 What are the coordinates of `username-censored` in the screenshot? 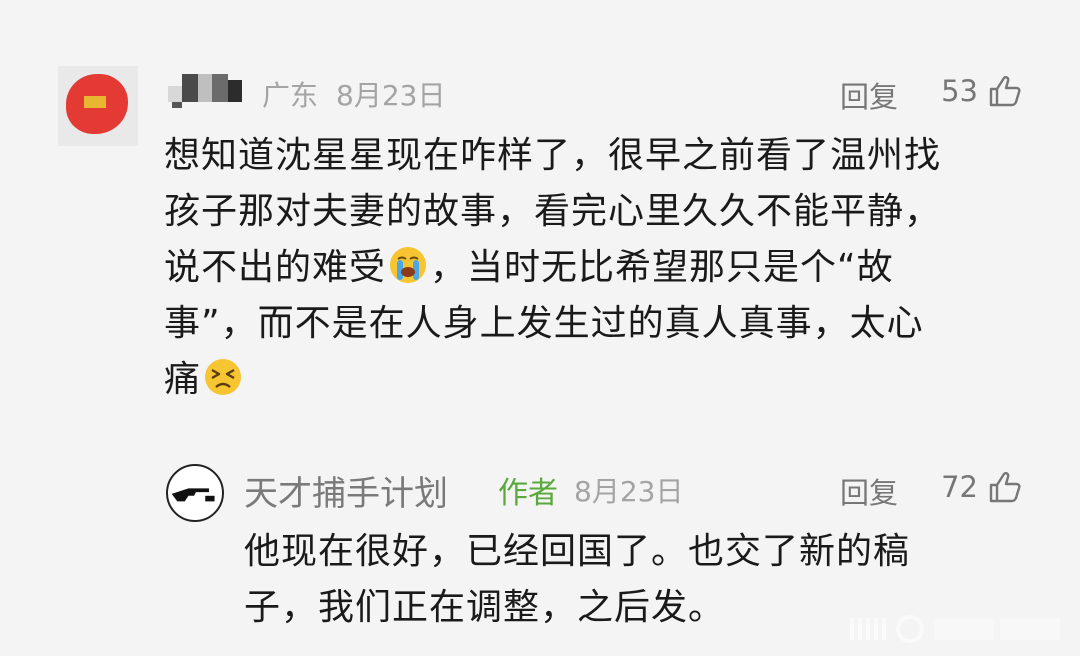 It's located at (205, 90).